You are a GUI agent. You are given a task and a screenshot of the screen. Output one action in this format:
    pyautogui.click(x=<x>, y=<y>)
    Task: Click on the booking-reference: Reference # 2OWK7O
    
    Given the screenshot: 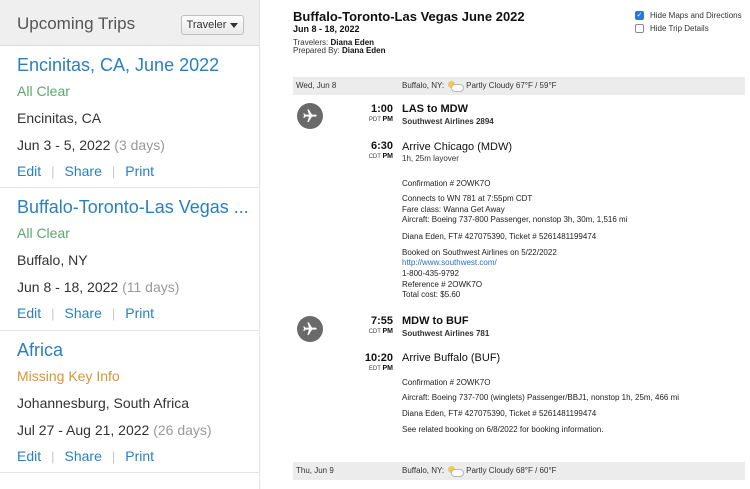 What is the action you would take?
    pyautogui.click(x=442, y=284)
    